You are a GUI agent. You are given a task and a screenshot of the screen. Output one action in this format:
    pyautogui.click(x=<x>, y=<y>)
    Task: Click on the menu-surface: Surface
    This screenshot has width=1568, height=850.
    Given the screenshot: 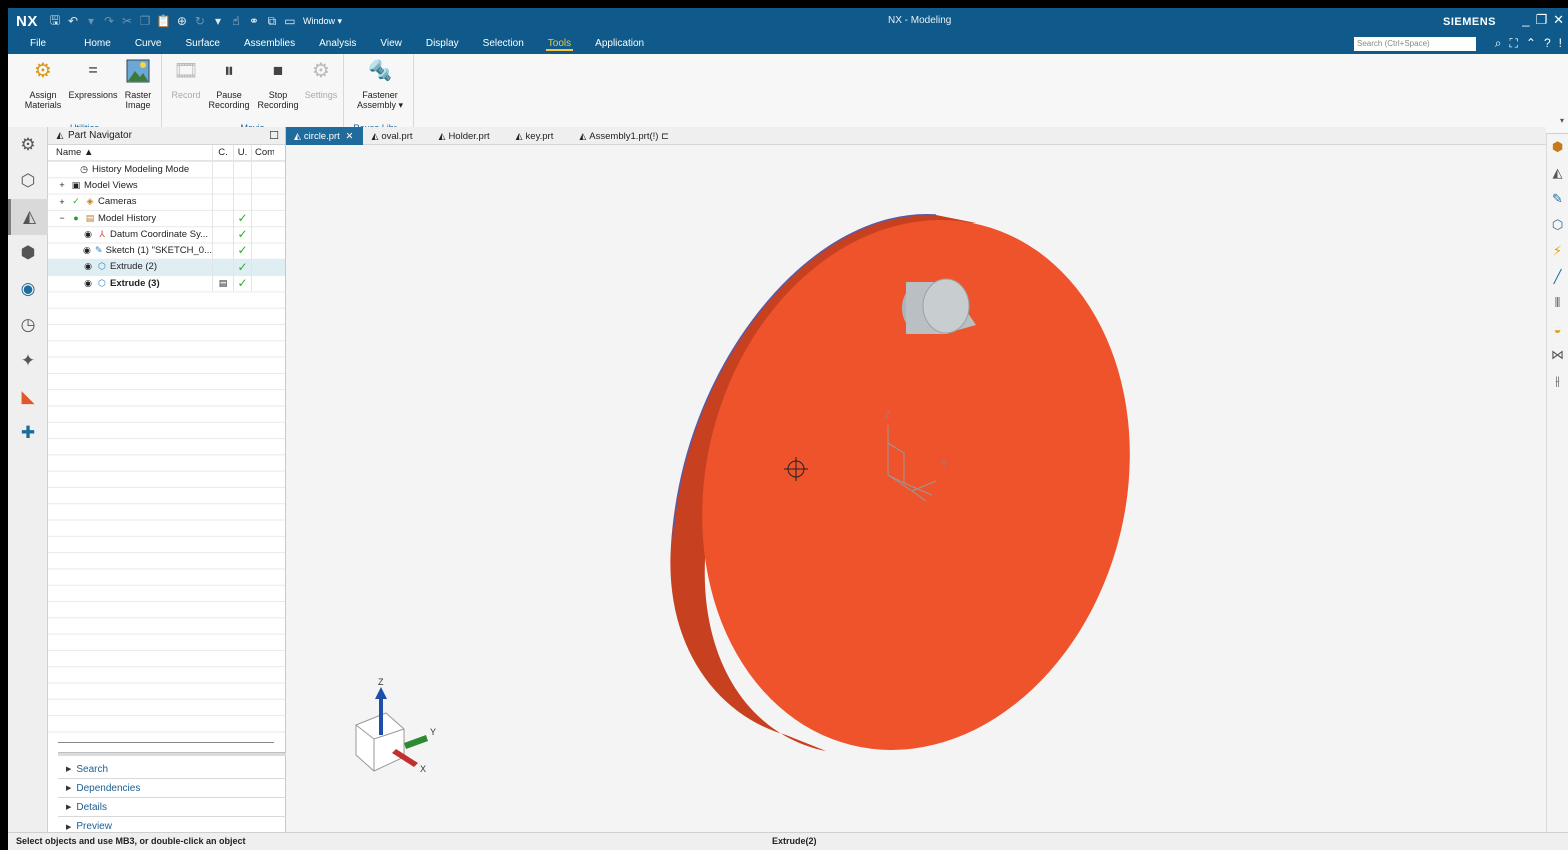 What is the action you would take?
    pyautogui.click(x=203, y=44)
    